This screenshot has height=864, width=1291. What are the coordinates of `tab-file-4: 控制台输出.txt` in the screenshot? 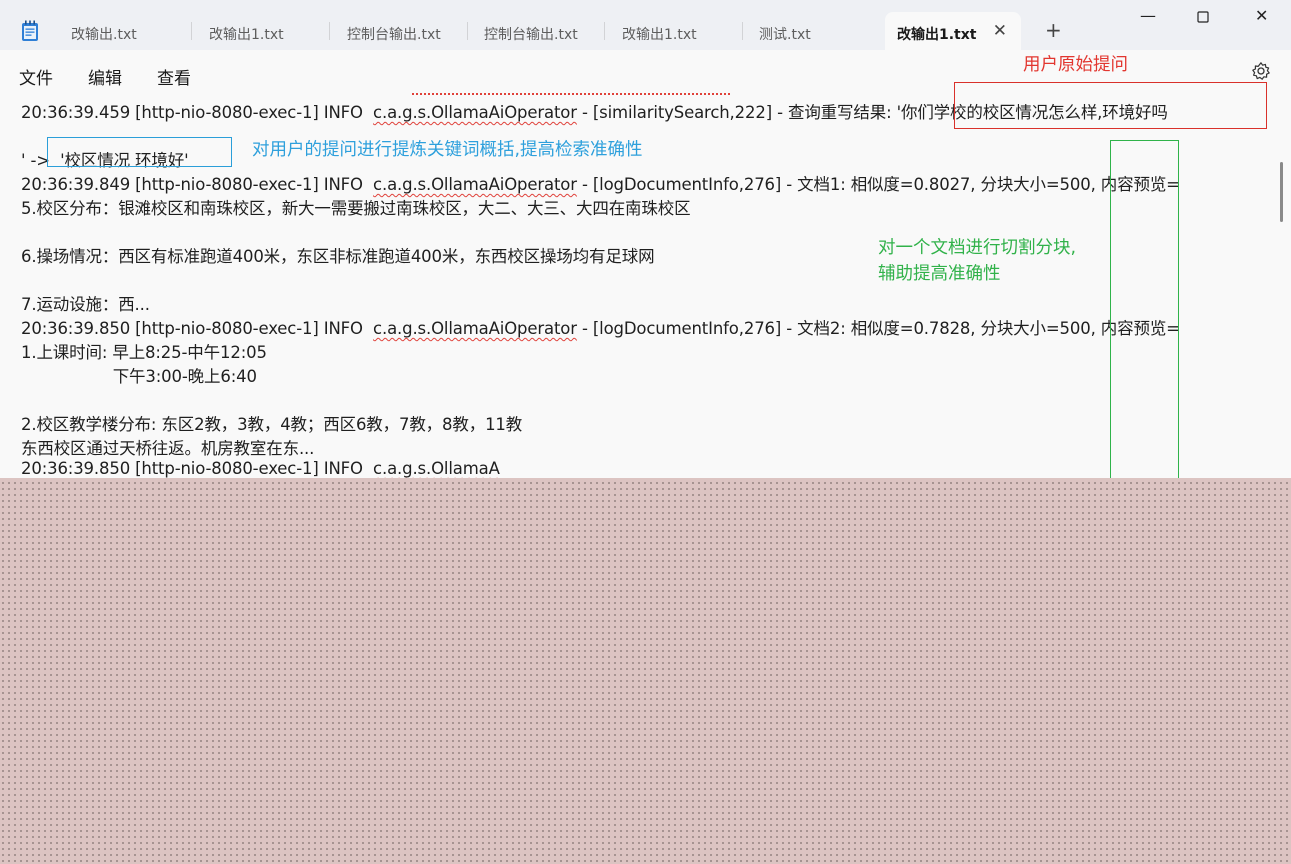 It's located at (536, 31).